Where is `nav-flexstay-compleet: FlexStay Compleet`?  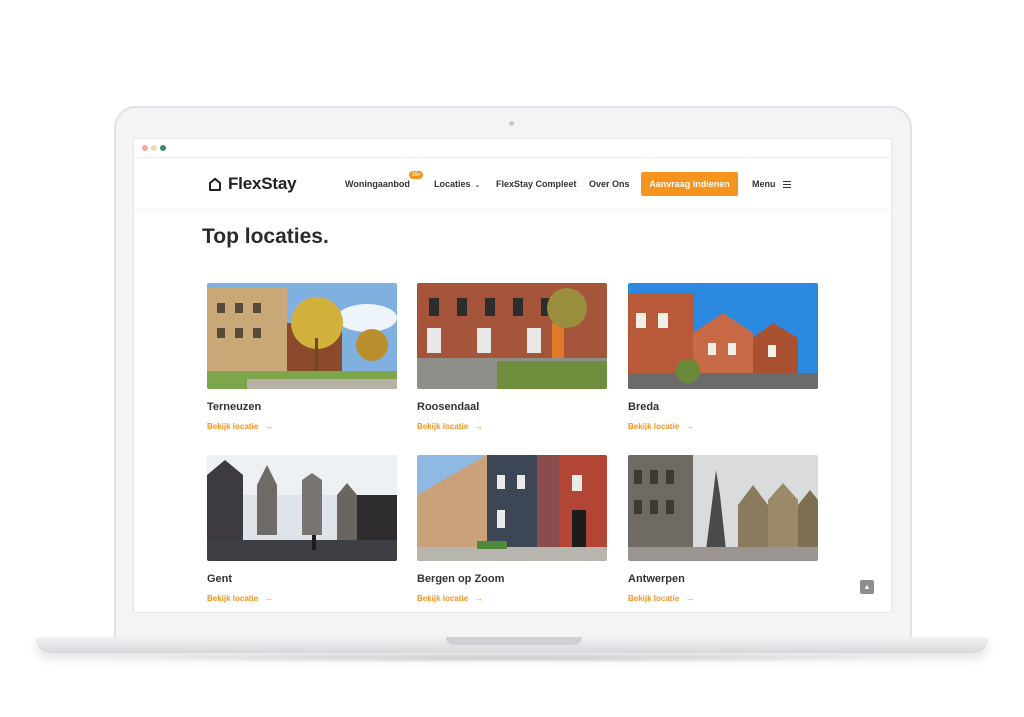 nav-flexstay-compleet: FlexStay Compleet is located at coordinates (536, 184).